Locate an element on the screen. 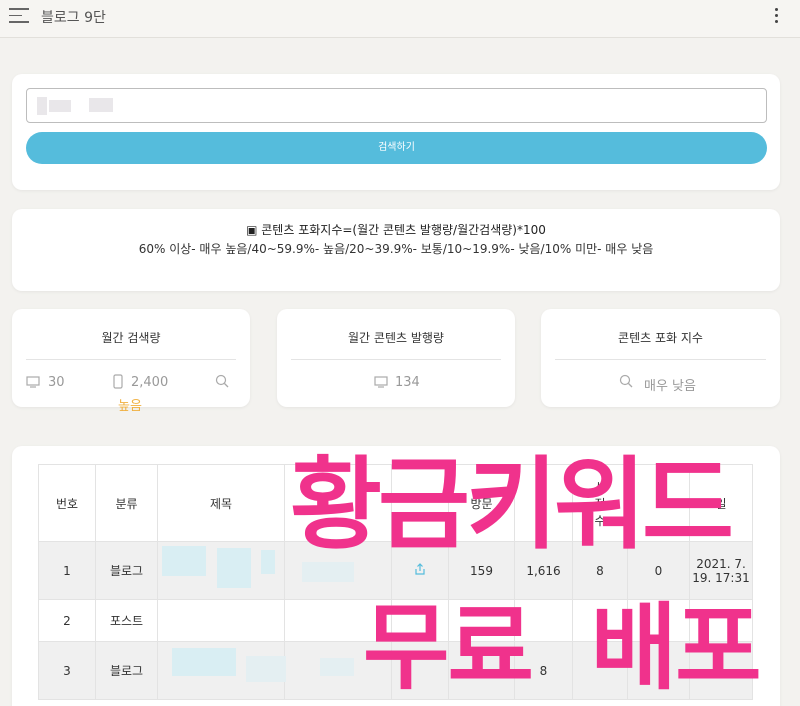 This screenshot has width=800, height=706. saturation-formula: ▣ 콘텐츠 포화지수=(월간 콘텐츠 발행량/월간검색량)*100 is located at coordinates (396, 230).